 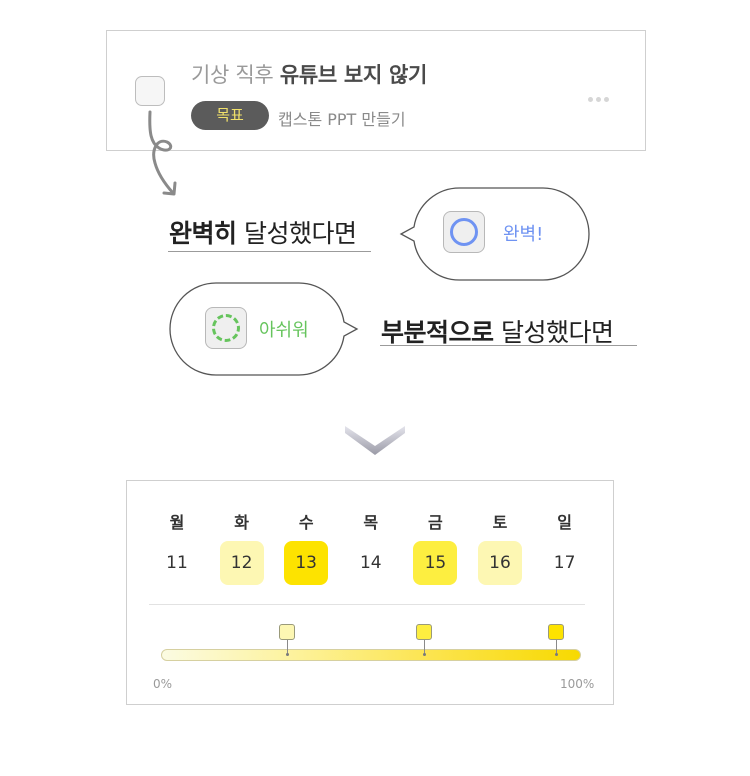 What do you see at coordinates (177, 522) in the screenshot?
I see `day-name: 월` at bounding box center [177, 522].